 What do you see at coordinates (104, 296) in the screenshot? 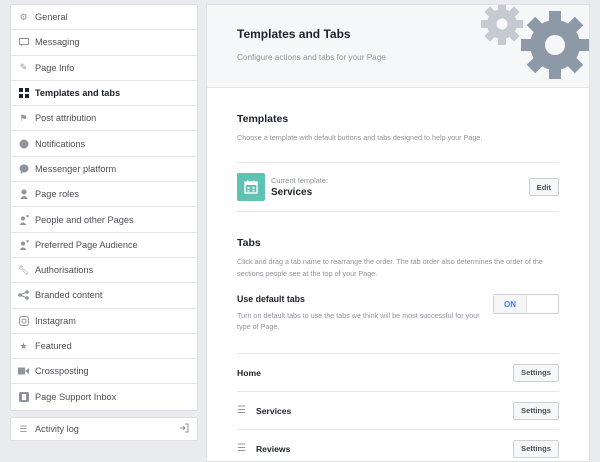
I see `sidebar-item-branded-content: Branded content` at bounding box center [104, 296].